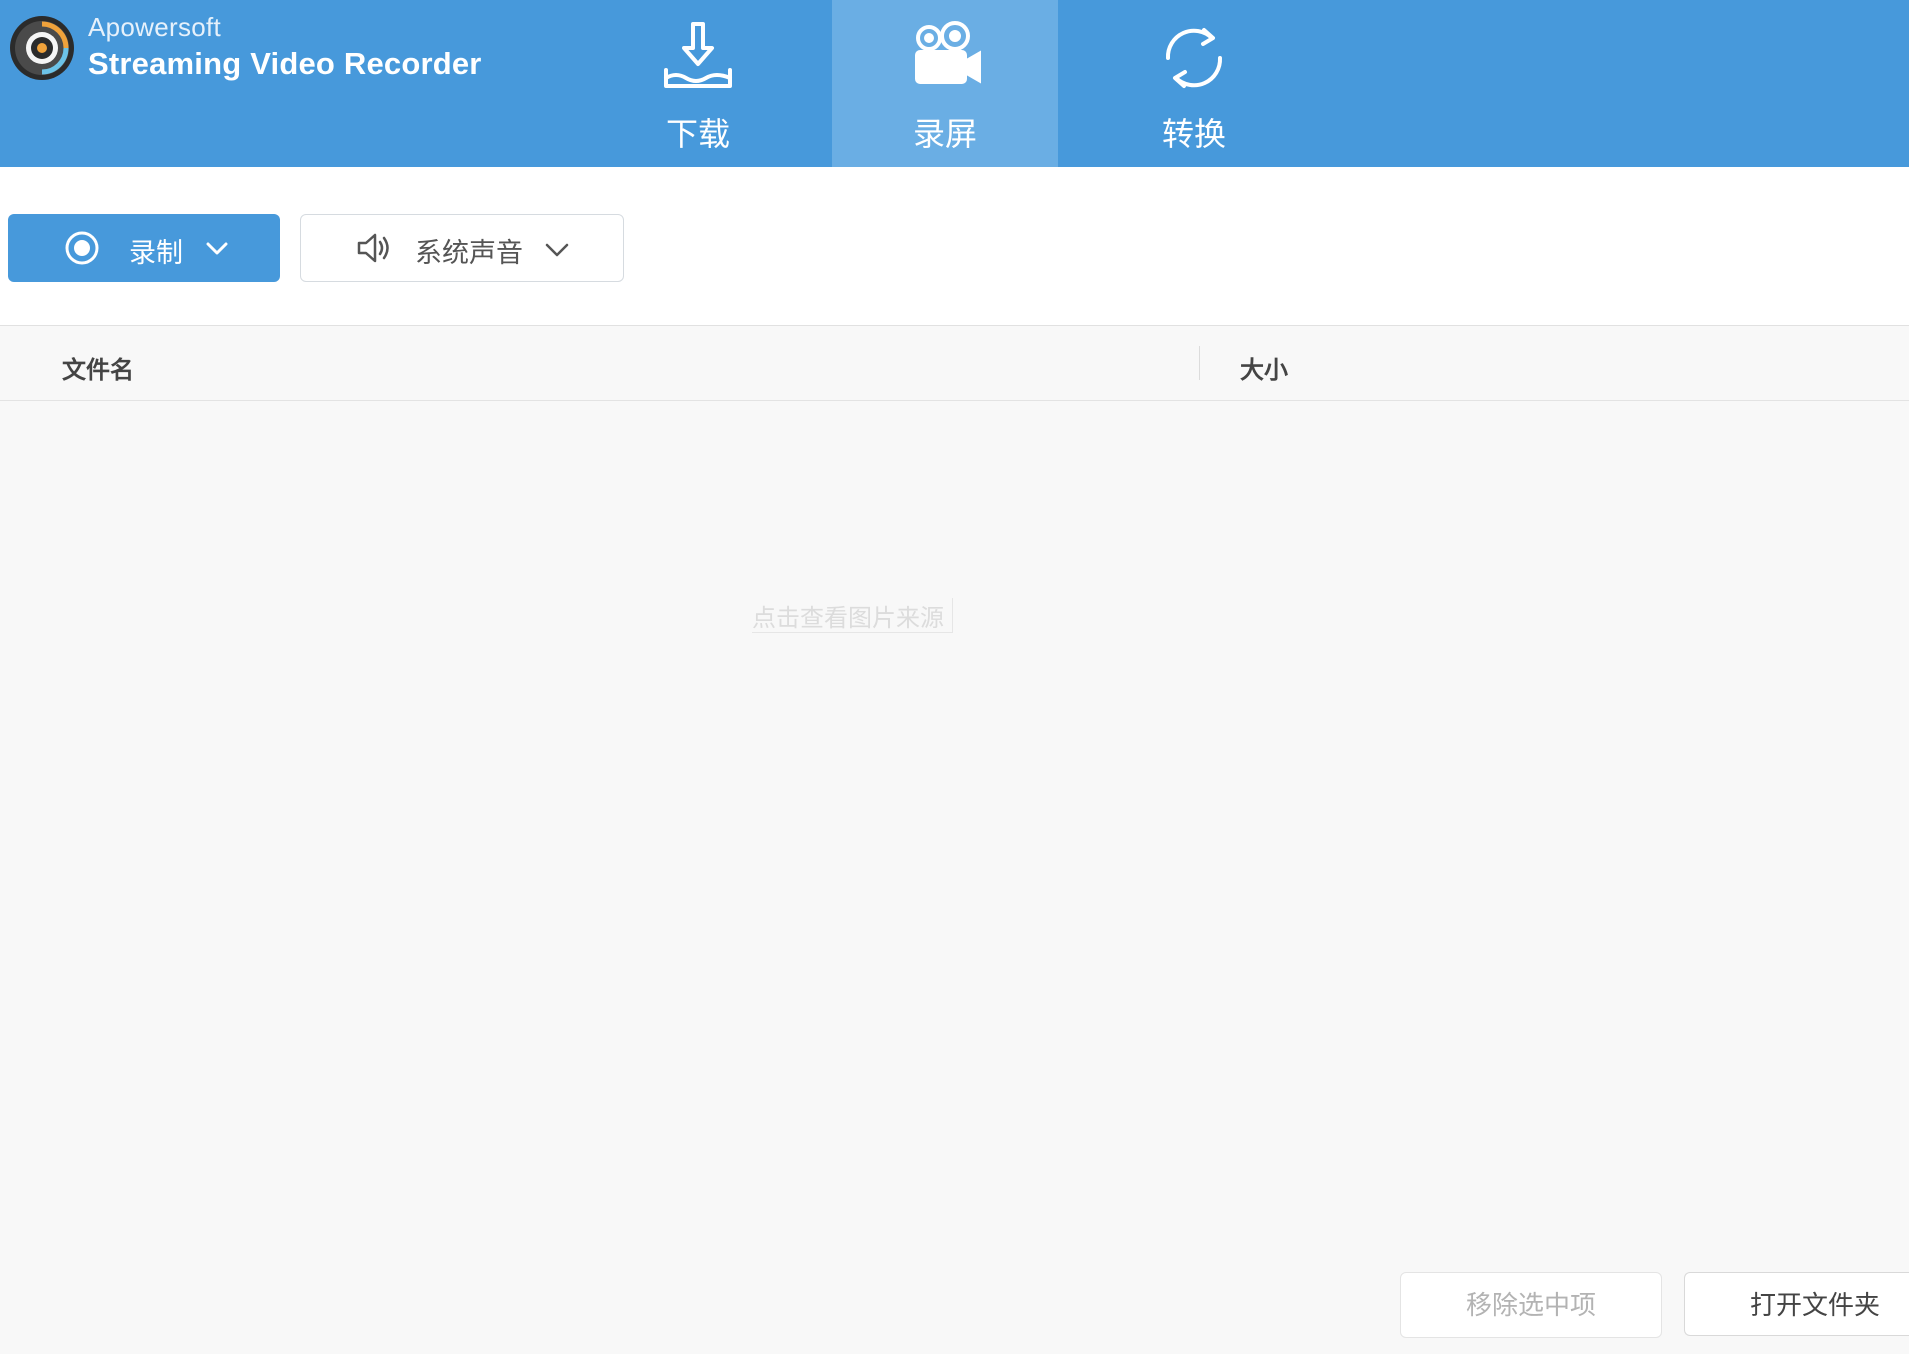 The width and height of the screenshot is (1909, 1354). What do you see at coordinates (948, 52) in the screenshot?
I see `video-camera-icon` at bounding box center [948, 52].